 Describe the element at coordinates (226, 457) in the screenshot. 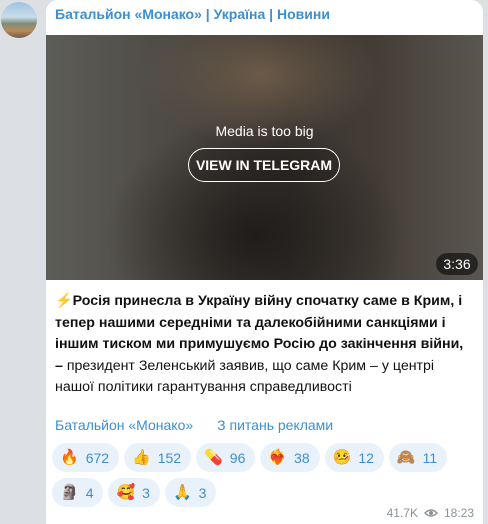

I see `reaction-pill: 💊 96` at that location.